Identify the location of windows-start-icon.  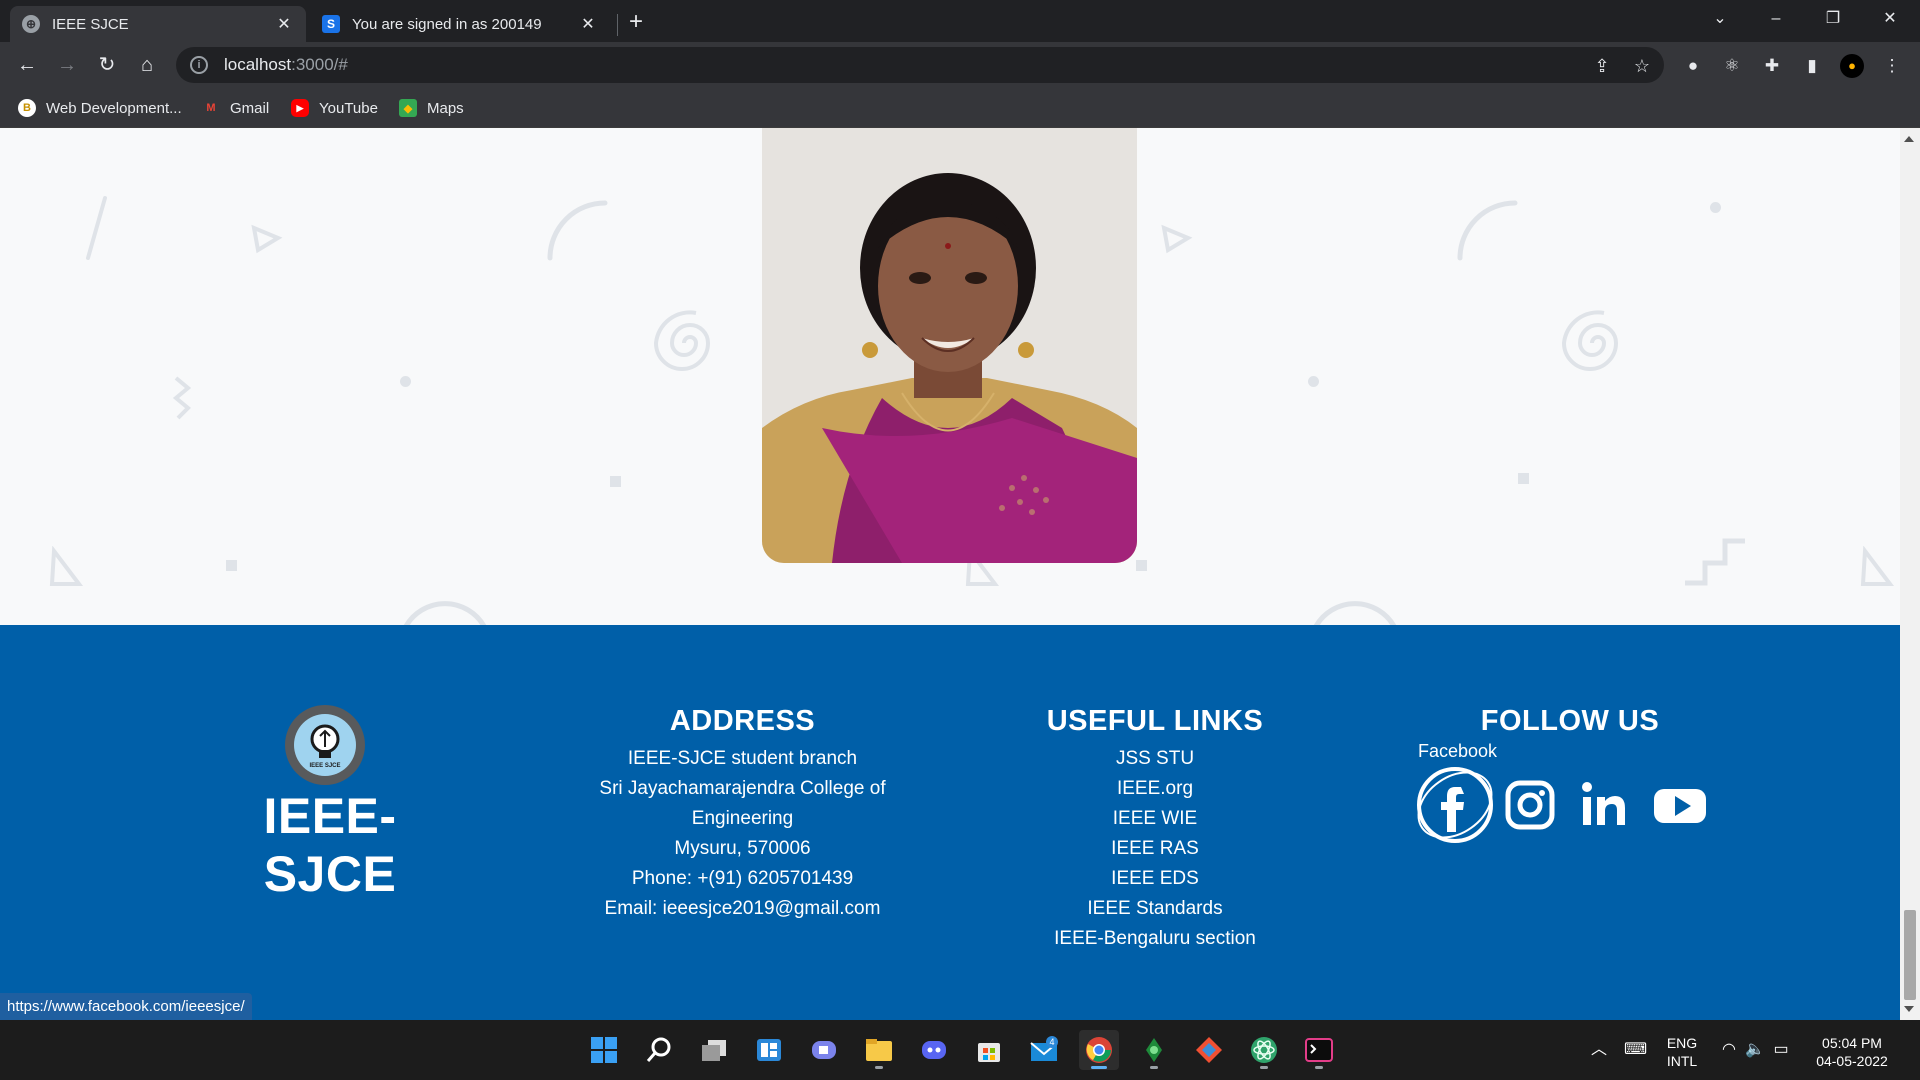
(604, 1050).